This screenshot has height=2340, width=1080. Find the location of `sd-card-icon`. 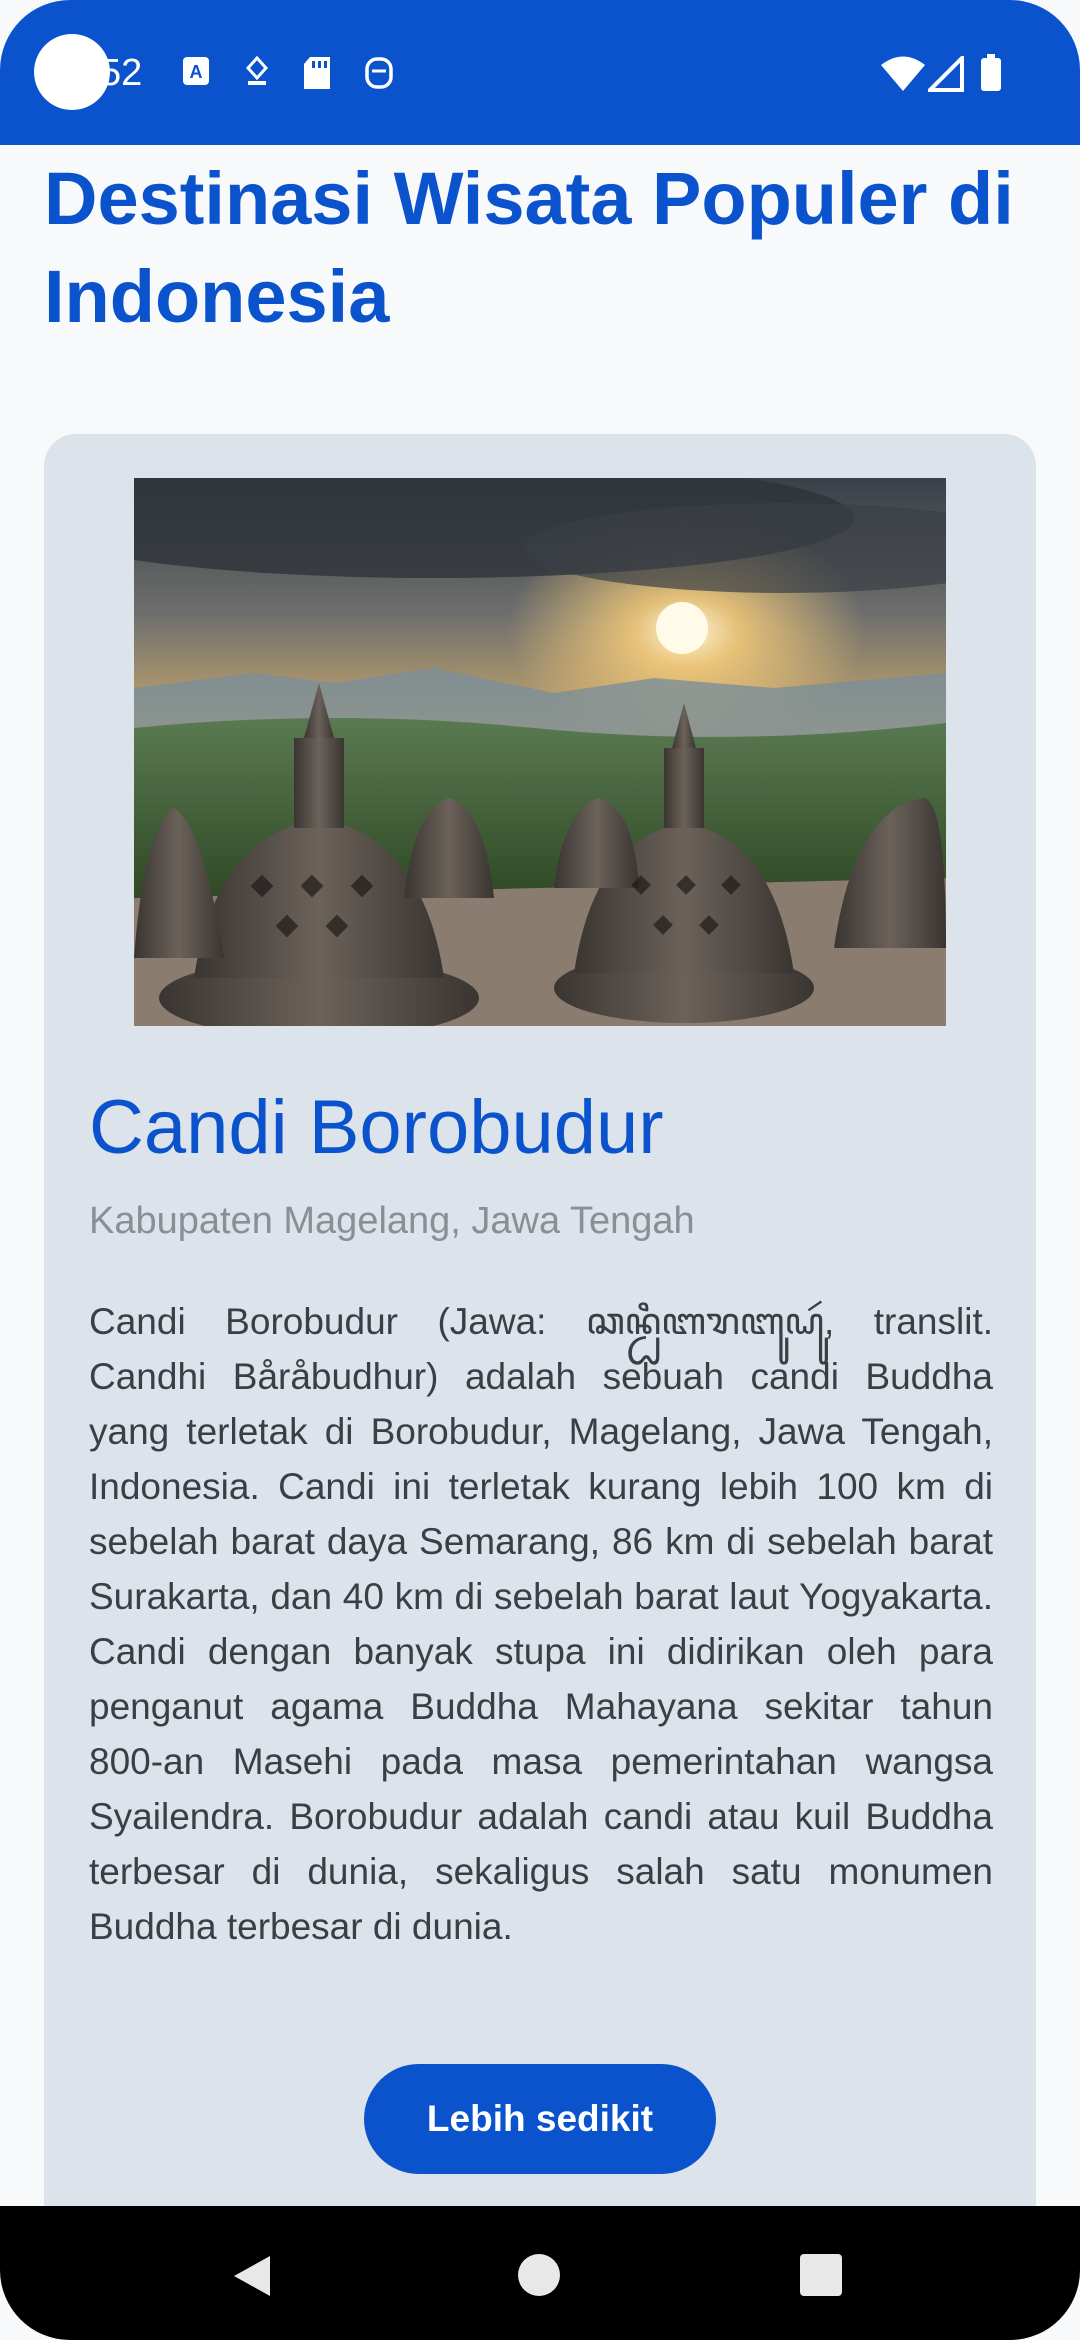

sd-card-icon is located at coordinates (317, 73).